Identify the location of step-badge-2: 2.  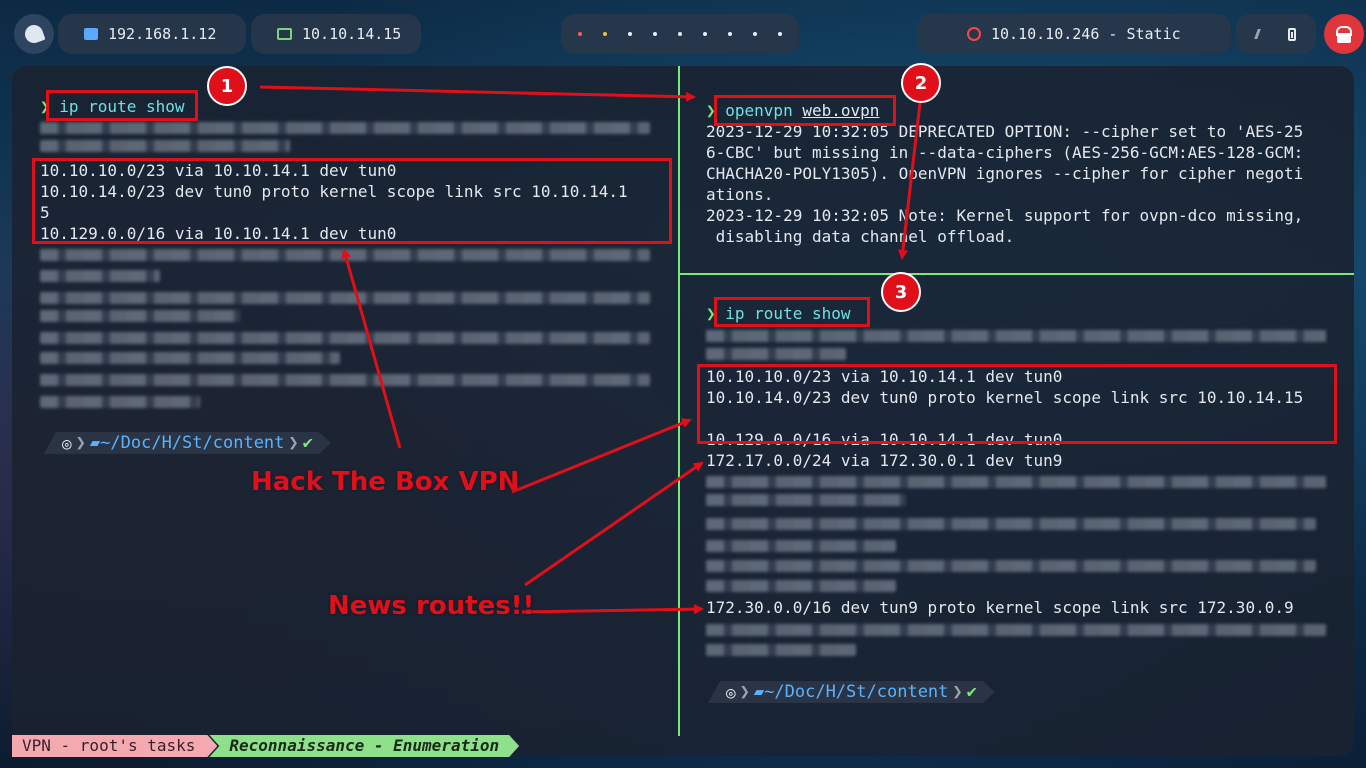
(921, 83).